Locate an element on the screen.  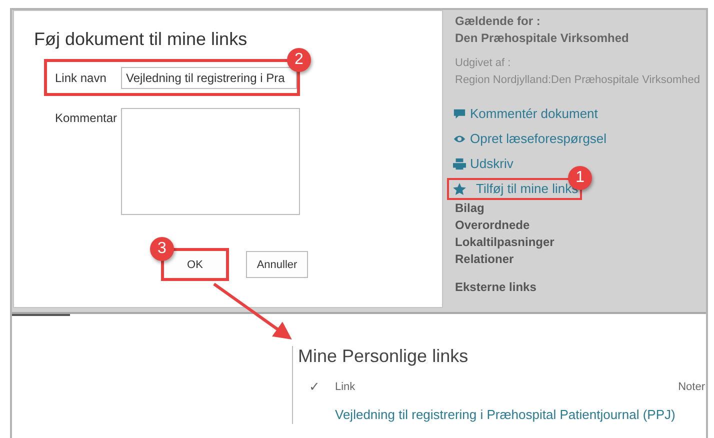
action-link: Udskriv is located at coordinates (483, 164).